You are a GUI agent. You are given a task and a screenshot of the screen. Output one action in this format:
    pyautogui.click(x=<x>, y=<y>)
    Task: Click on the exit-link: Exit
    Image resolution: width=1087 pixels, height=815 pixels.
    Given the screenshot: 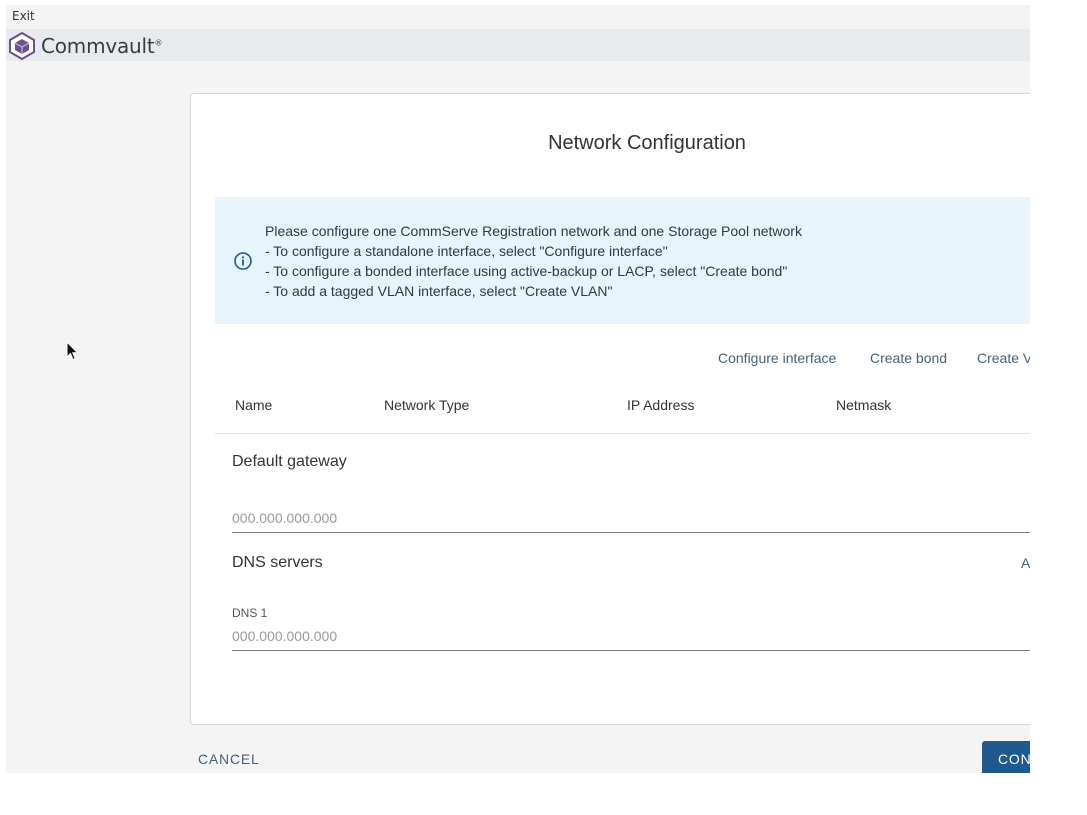 What is the action you would take?
    pyautogui.click(x=23, y=16)
    